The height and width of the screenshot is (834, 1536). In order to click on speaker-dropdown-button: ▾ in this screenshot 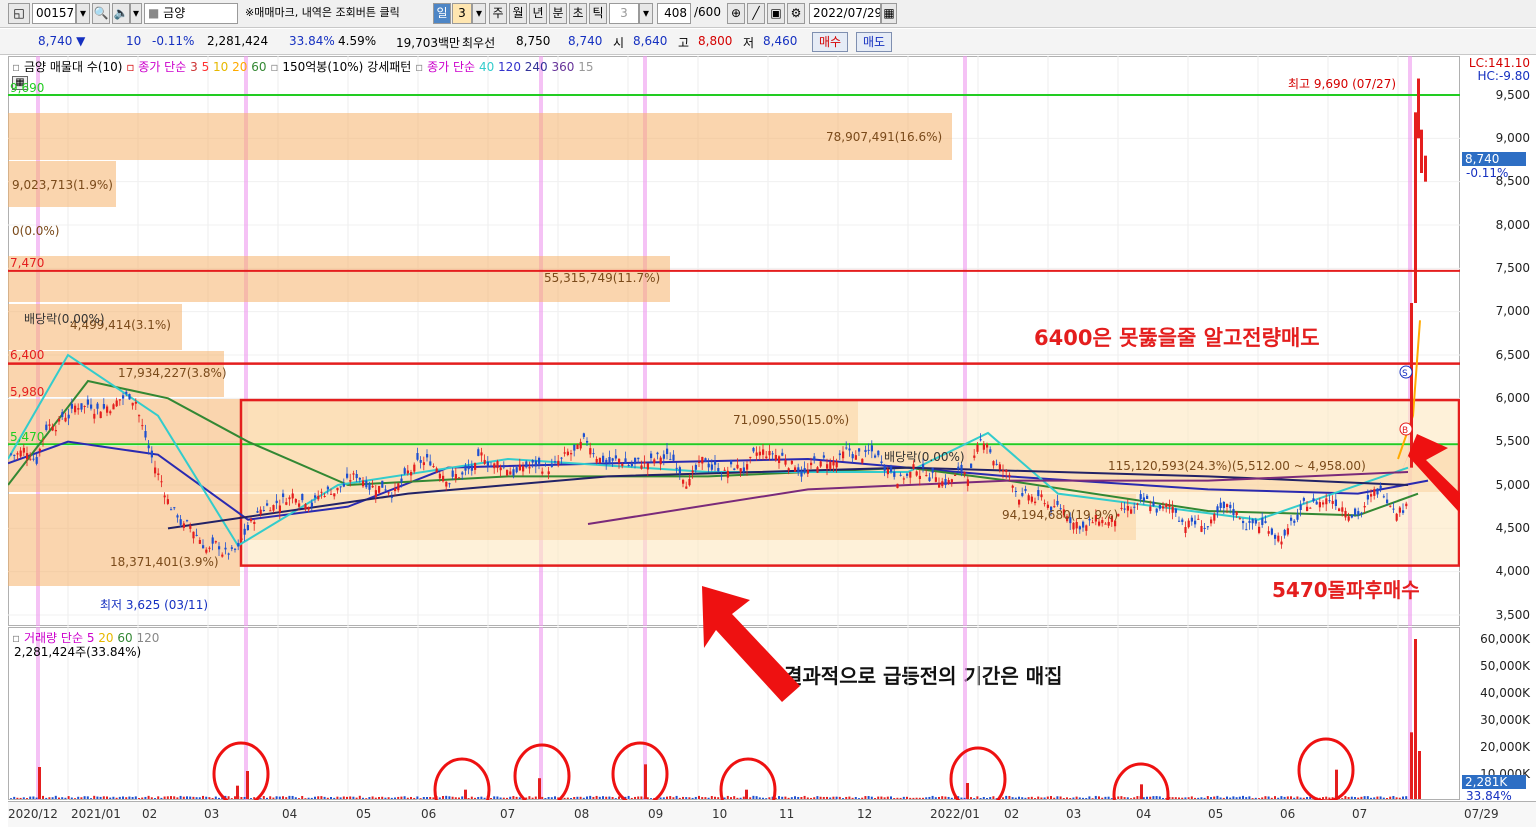, I will do `click(136, 13)`.